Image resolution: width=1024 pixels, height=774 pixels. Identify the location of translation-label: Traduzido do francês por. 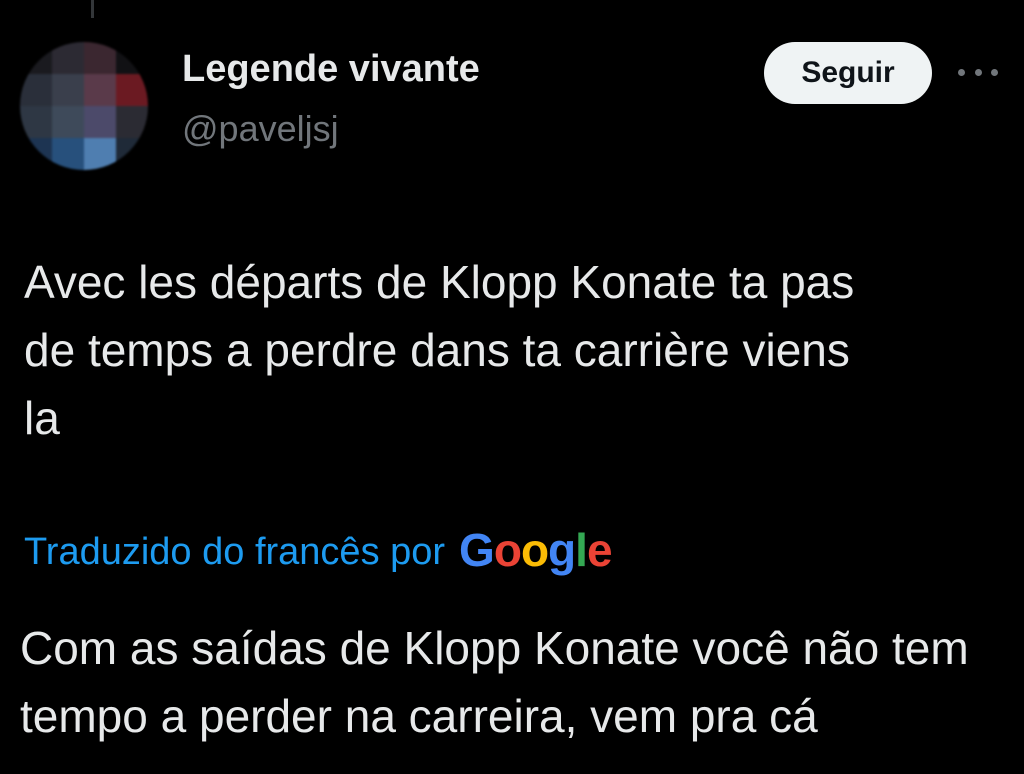
(234, 552).